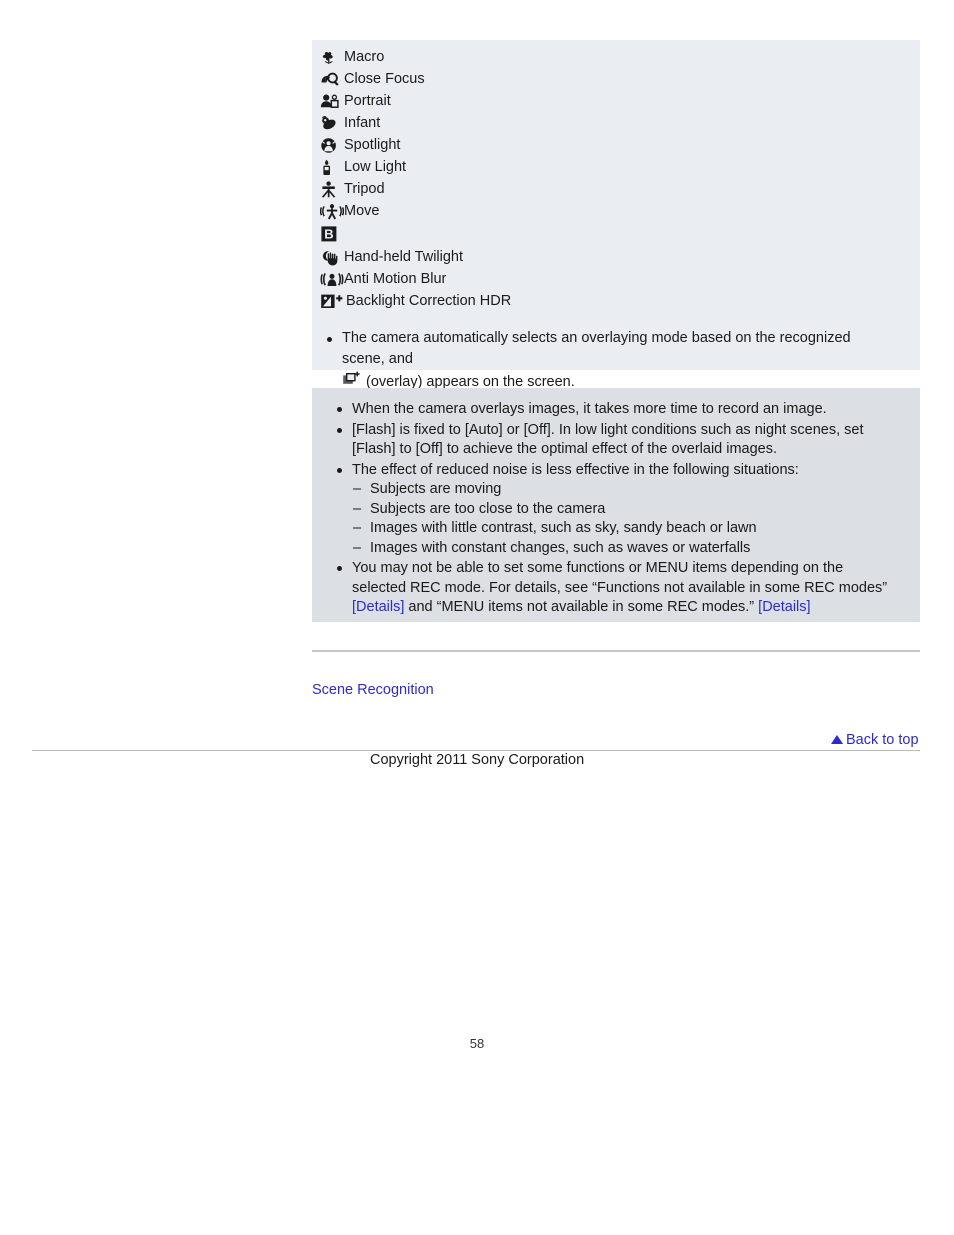 This screenshot has height=1235, width=954. I want to click on infant-icon, so click(332, 123).